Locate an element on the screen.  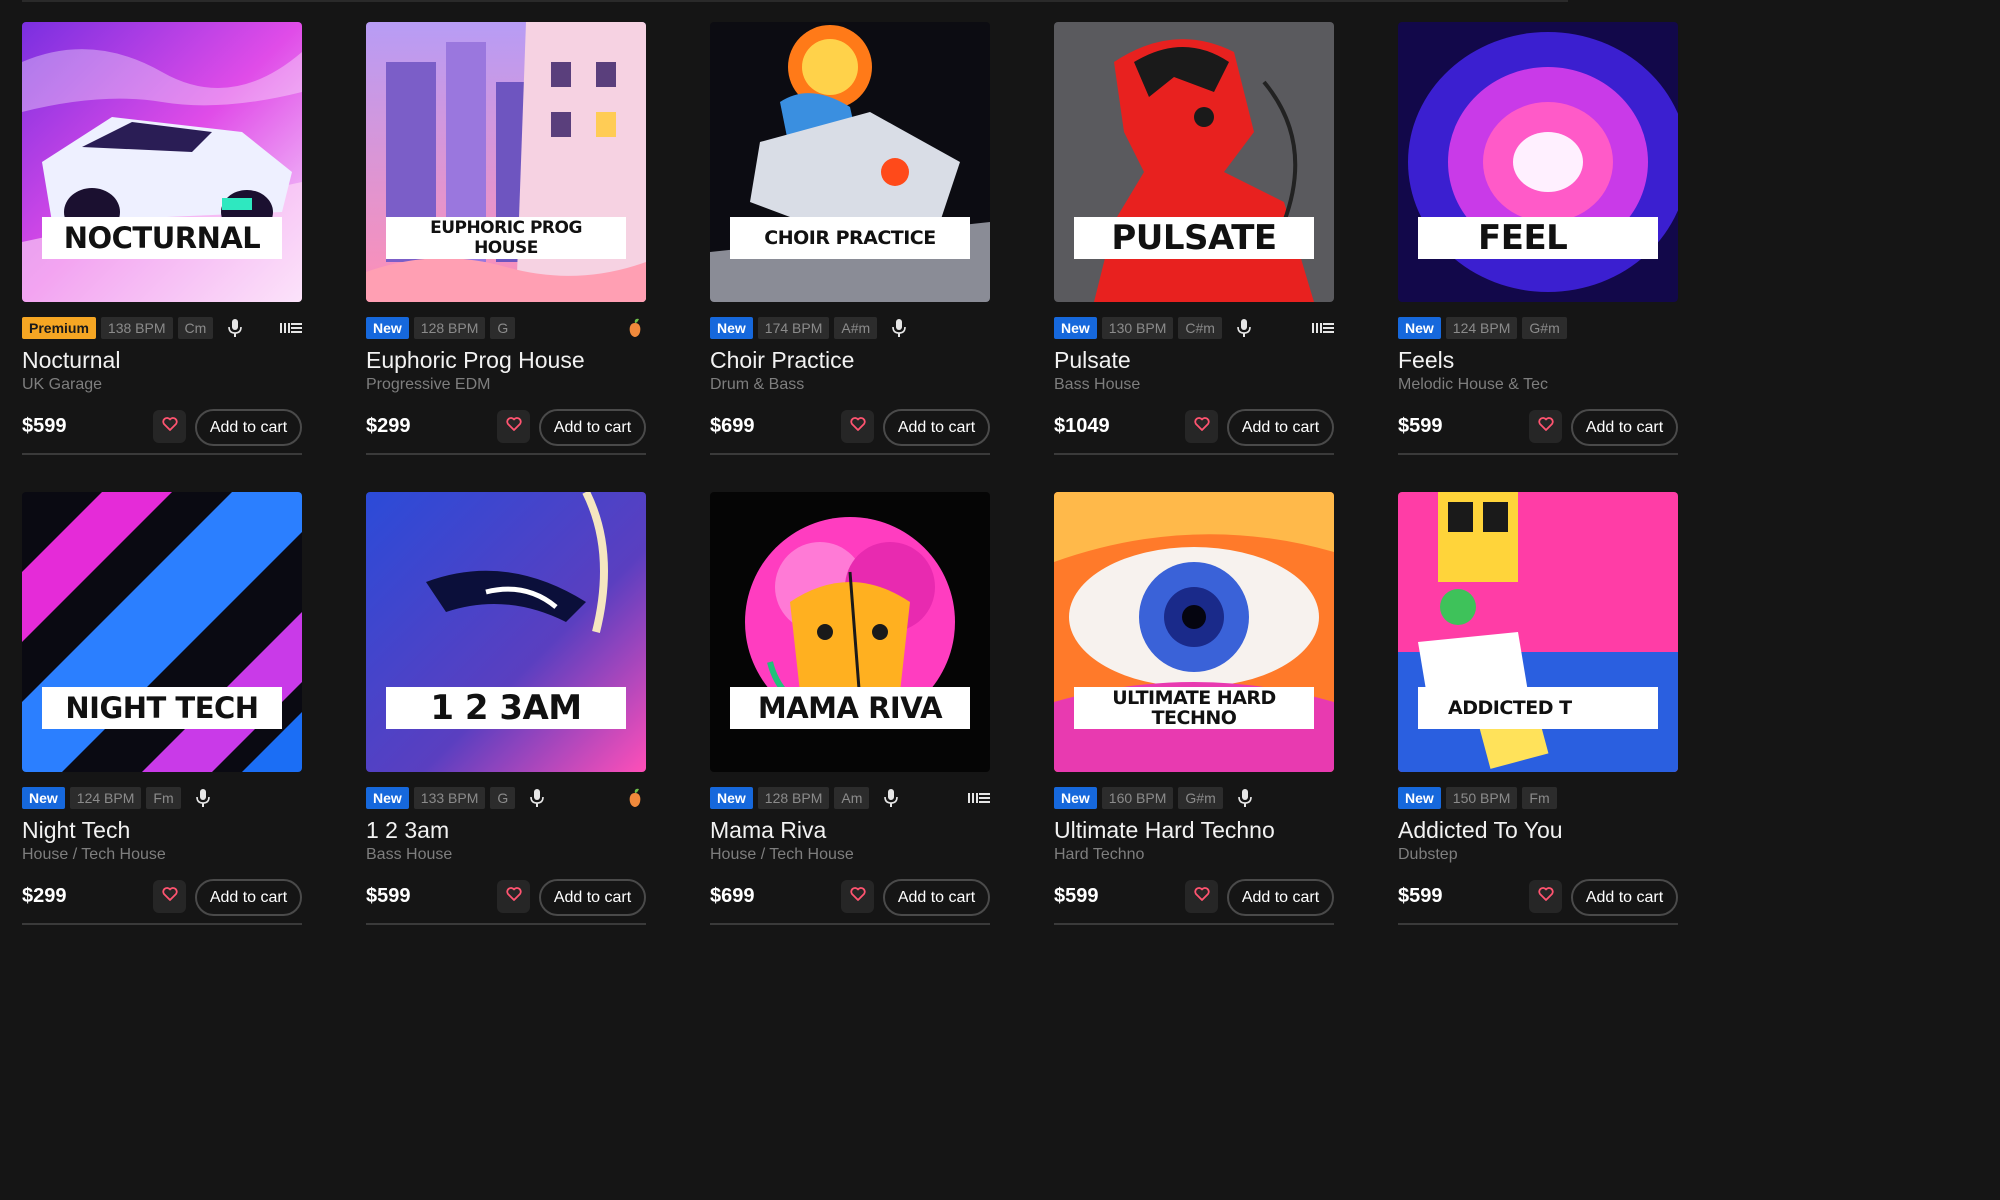
product-genre: Hard Techno is located at coordinates (1099, 854).